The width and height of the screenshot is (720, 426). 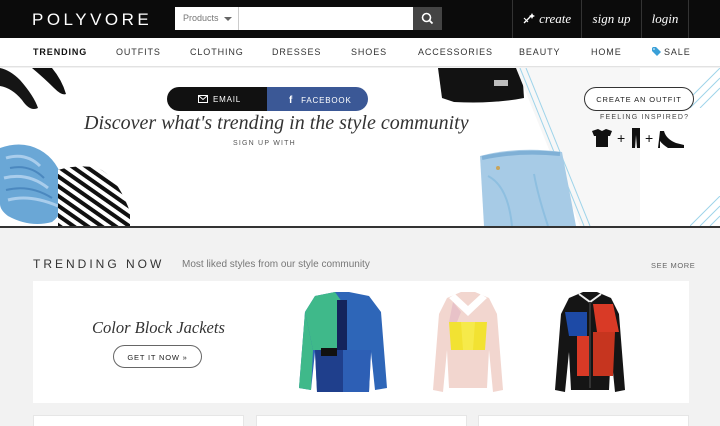 What do you see at coordinates (99, 264) in the screenshot?
I see `trending-now-title: TRENDING NOW` at bounding box center [99, 264].